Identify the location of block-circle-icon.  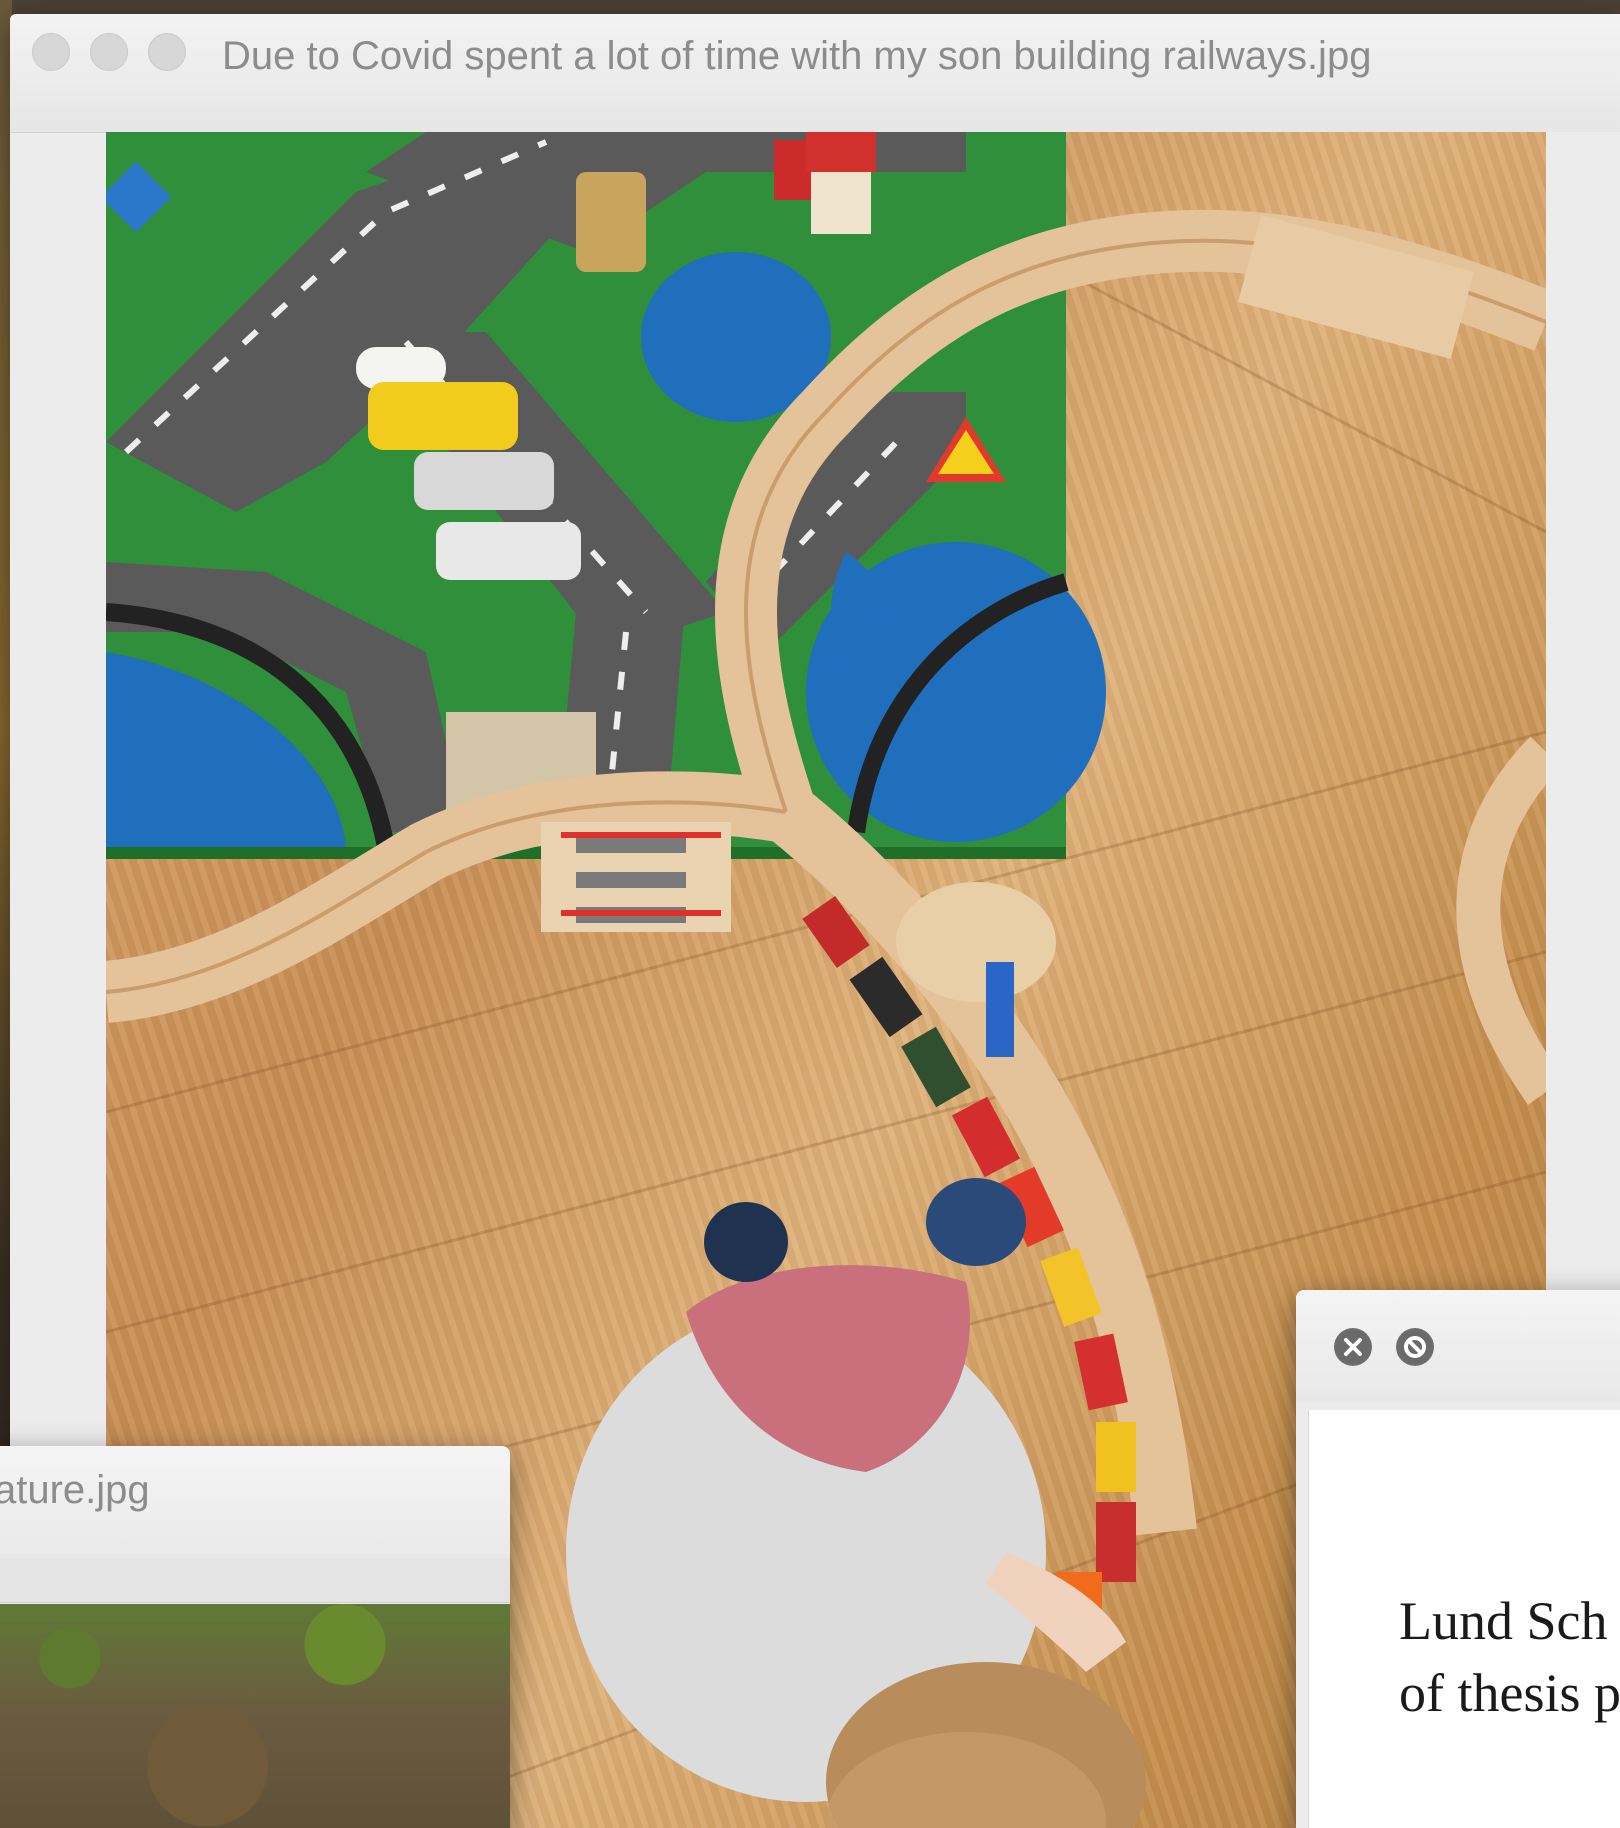
(1415, 1347).